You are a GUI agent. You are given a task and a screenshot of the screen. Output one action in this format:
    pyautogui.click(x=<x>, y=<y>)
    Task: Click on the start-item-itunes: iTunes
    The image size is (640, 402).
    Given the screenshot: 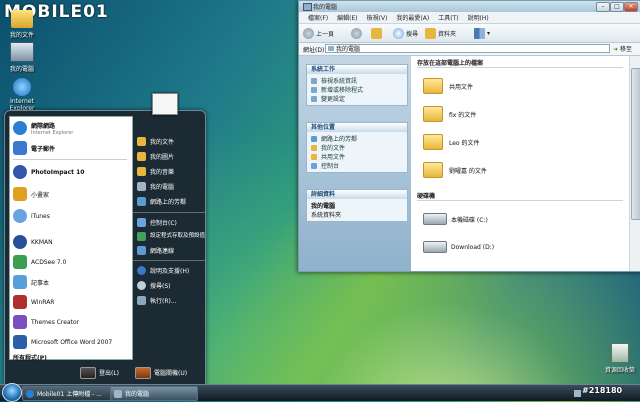 What is the action you would take?
    pyautogui.click(x=31, y=216)
    